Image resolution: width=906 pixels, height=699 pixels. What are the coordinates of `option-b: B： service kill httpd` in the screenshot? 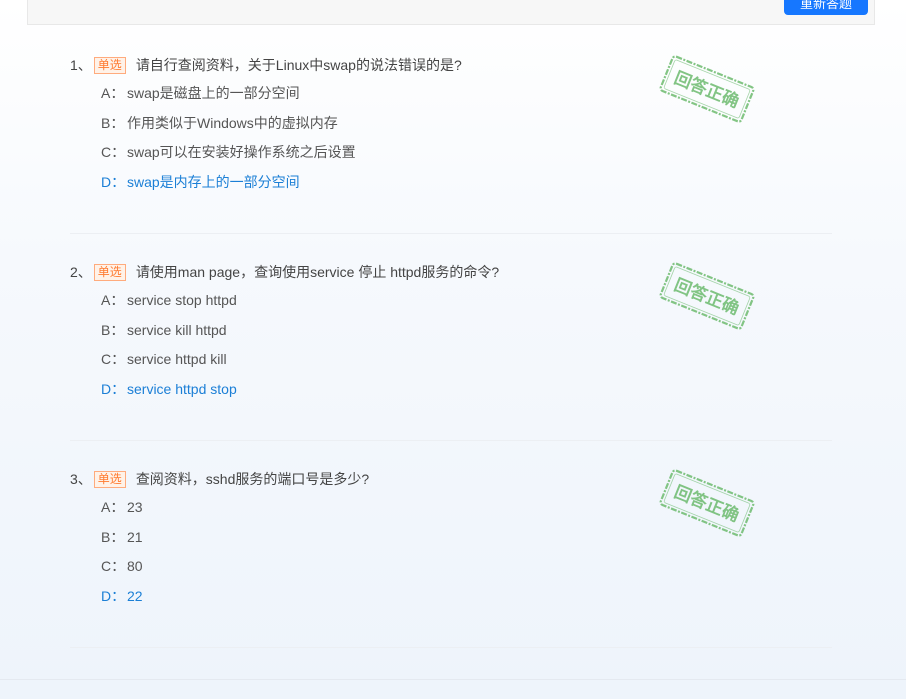 It's located at (169, 330).